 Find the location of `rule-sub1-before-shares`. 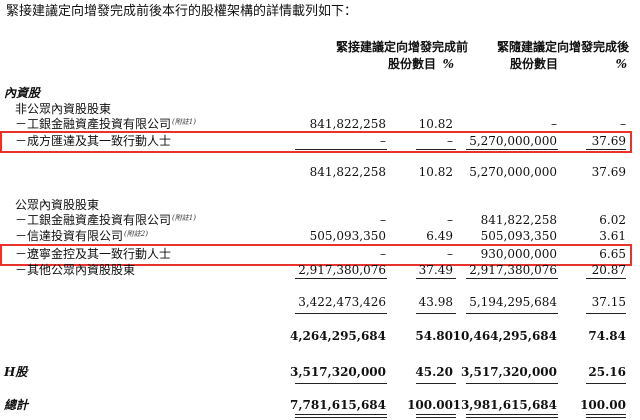

rule-sub1-before-shares is located at coordinates (341, 149).